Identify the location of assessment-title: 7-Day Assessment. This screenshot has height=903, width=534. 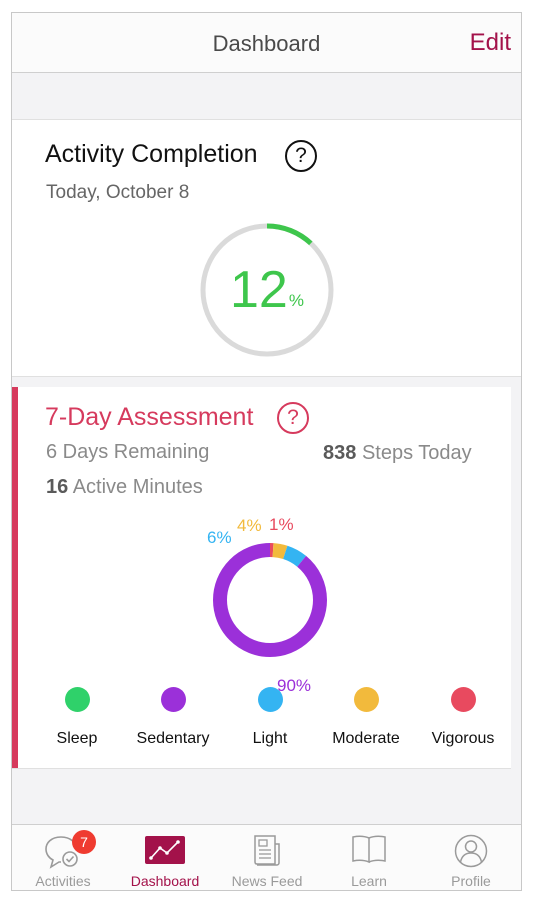
(149, 417).